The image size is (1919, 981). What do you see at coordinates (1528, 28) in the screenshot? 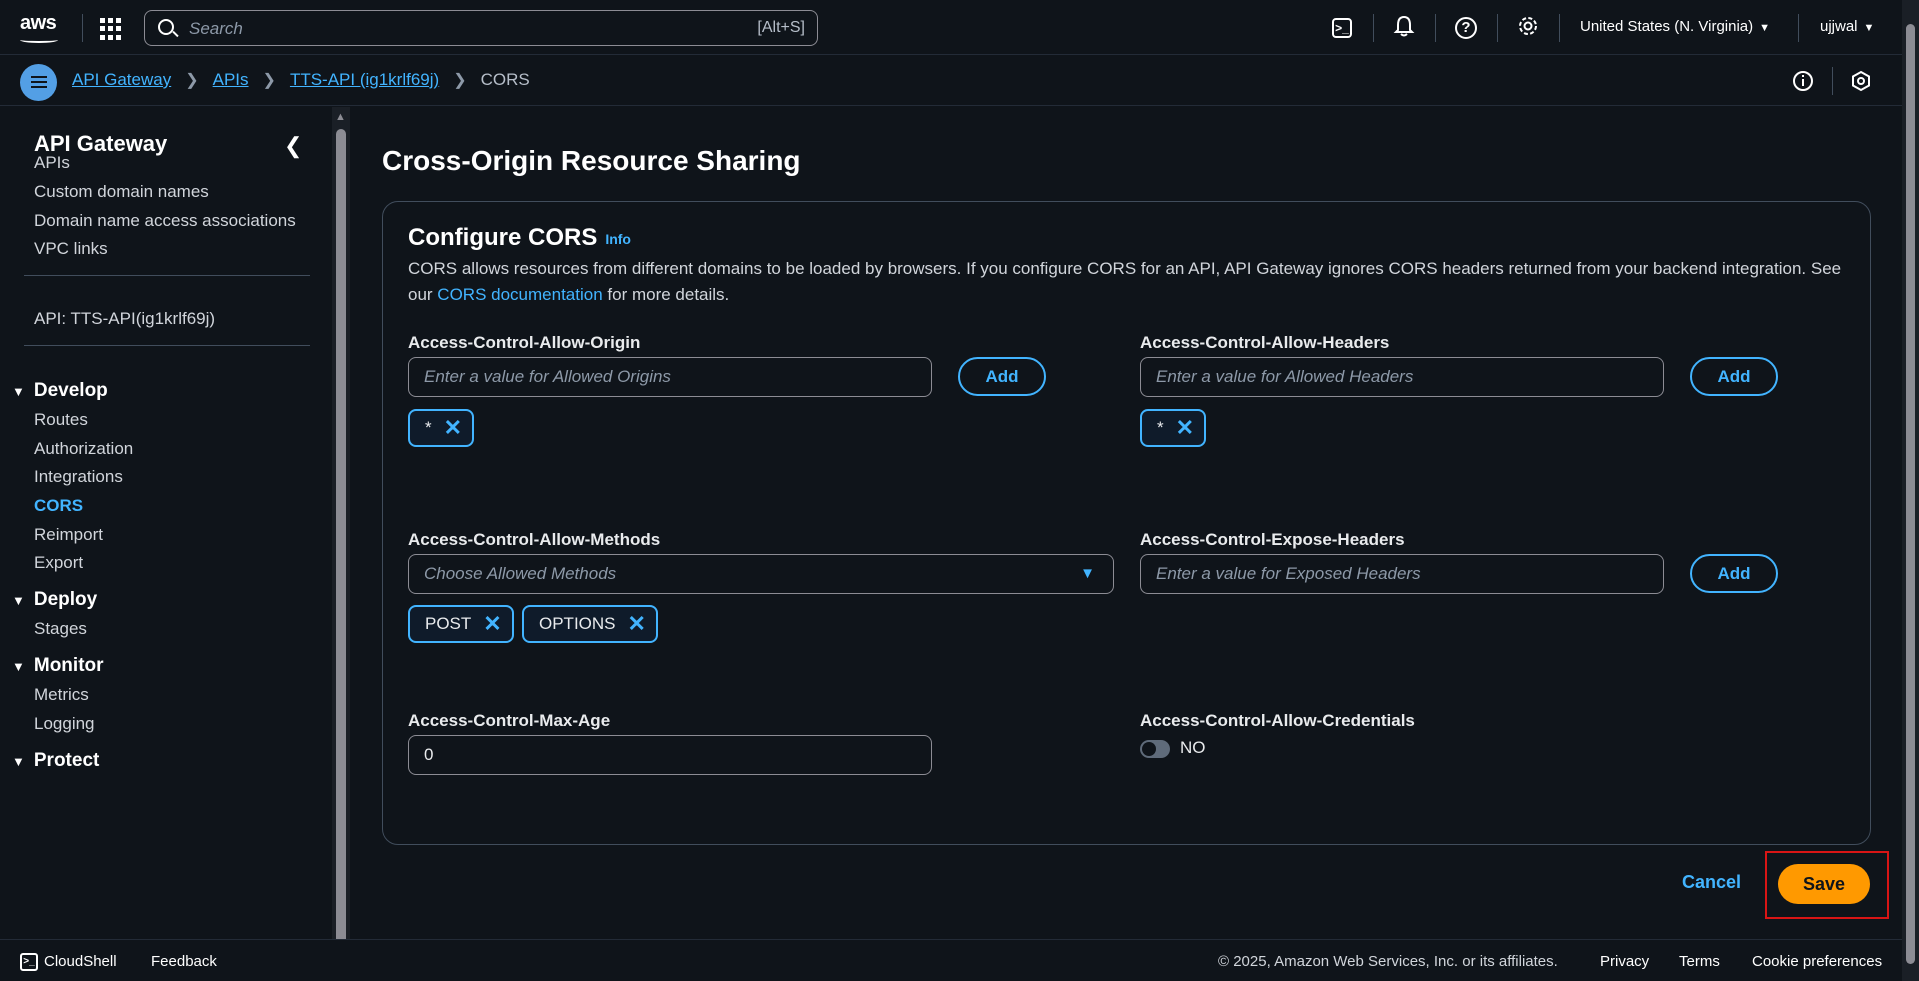
I see `gear-icon` at bounding box center [1528, 28].